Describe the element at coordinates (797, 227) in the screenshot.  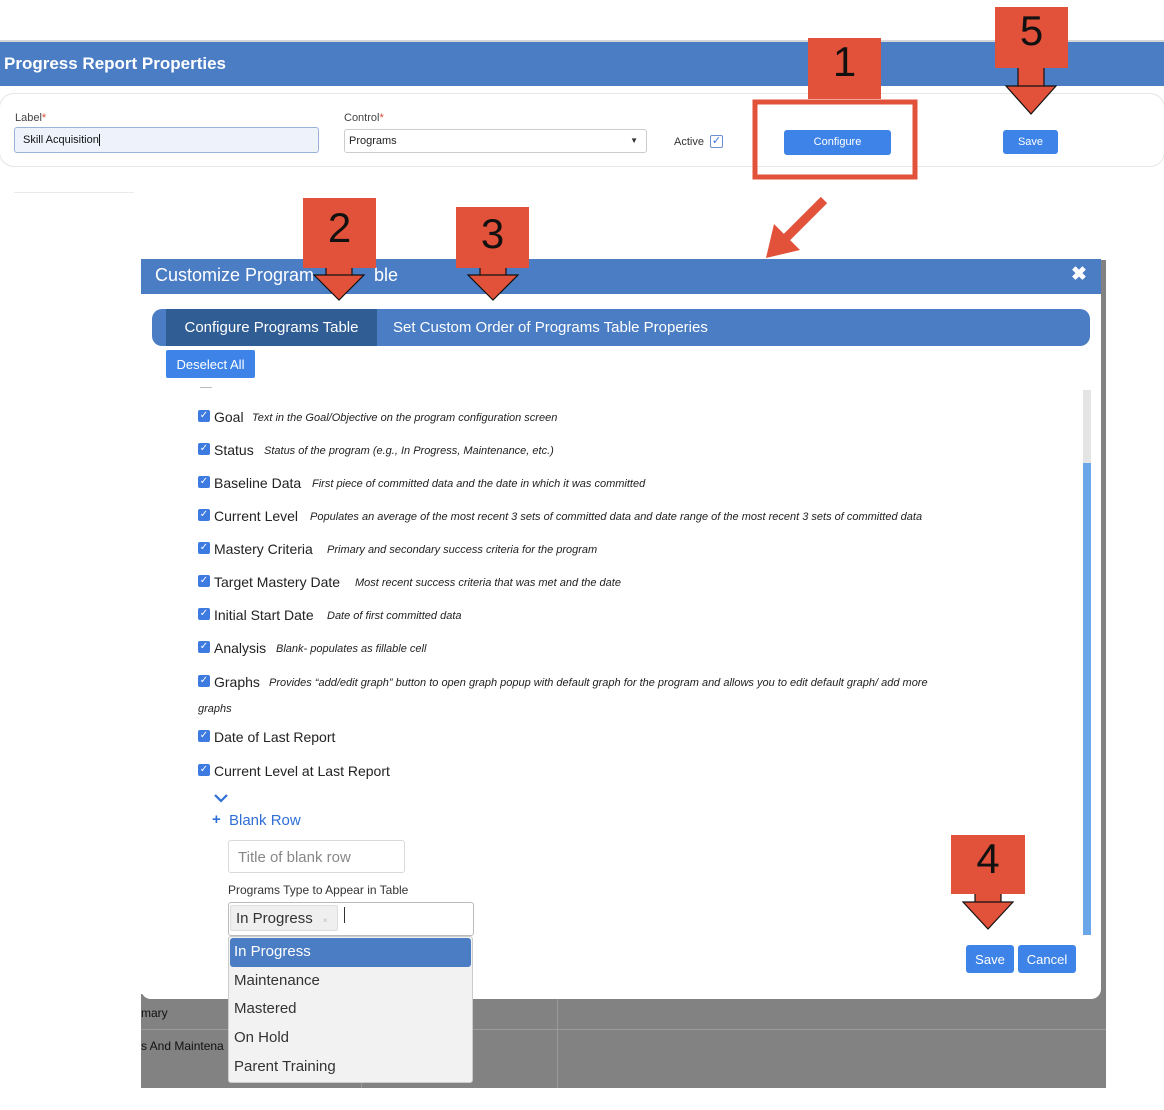
I see `diagonal-arrow-icon` at that location.